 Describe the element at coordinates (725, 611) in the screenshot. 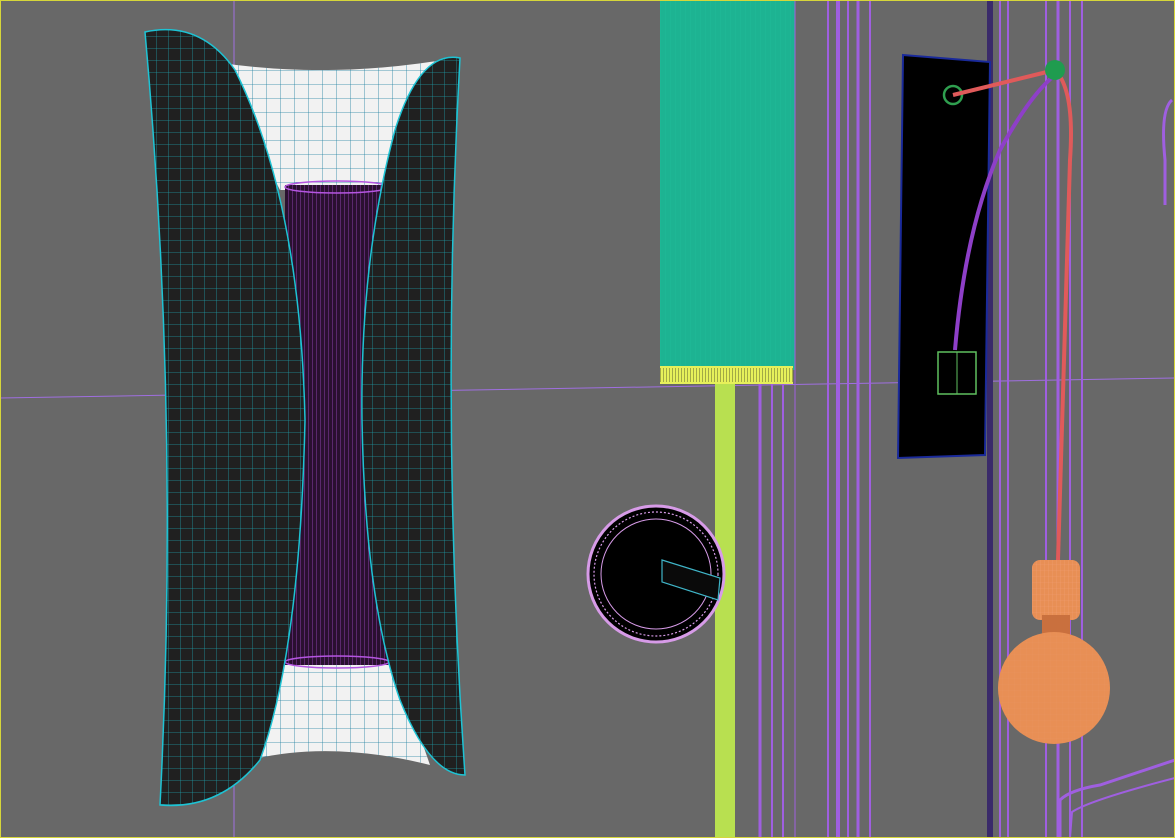

I see `lamp-rod` at that location.